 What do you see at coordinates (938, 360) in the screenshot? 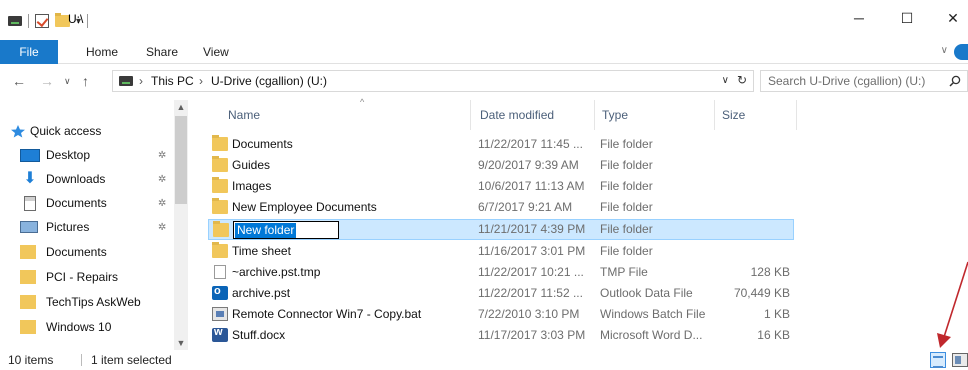
I see `details-view-button` at bounding box center [938, 360].